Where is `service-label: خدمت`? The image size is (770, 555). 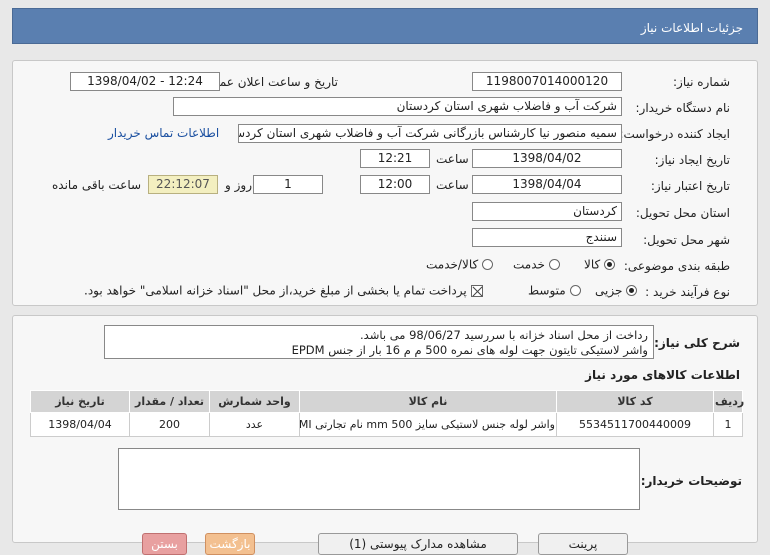 service-label: خدمت is located at coordinates (529, 264).